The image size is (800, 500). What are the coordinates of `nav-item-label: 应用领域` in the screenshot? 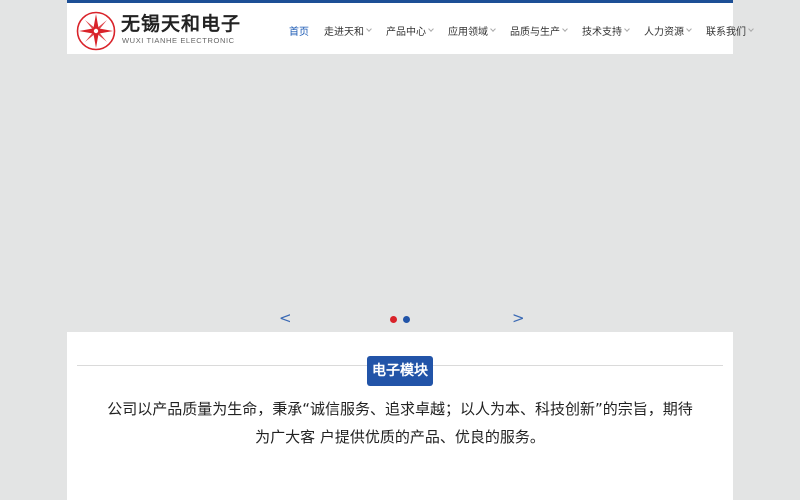 It's located at (468, 32).